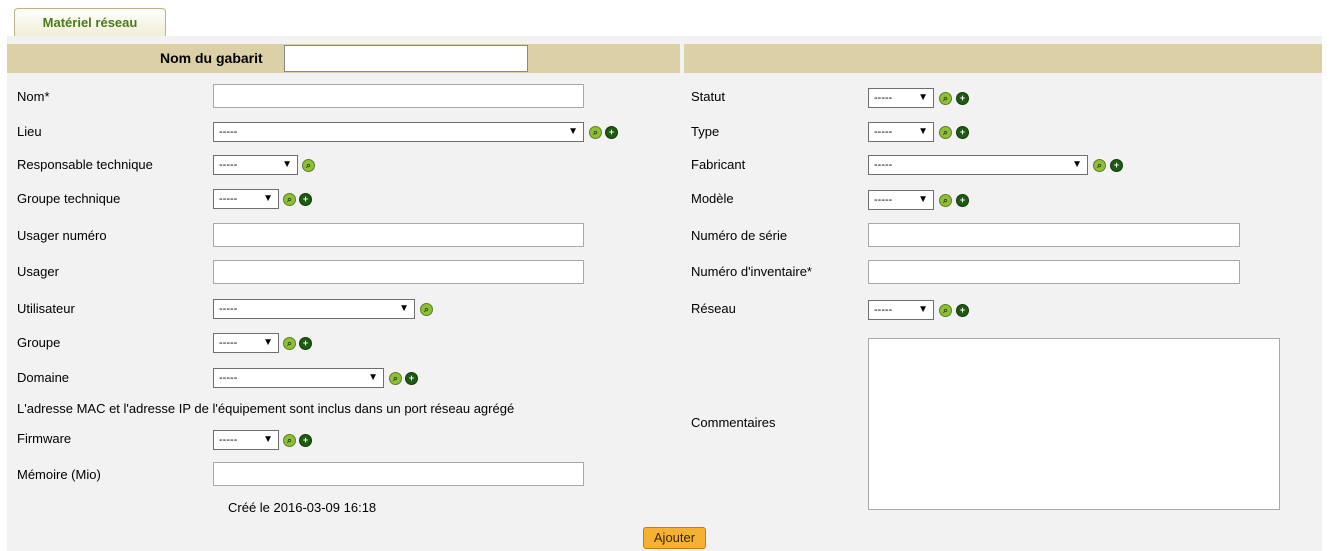 The height and width of the screenshot is (551, 1329). Describe the element at coordinates (883, 165) in the screenshot. I see `manufacturer-select-value: -----` at that location.